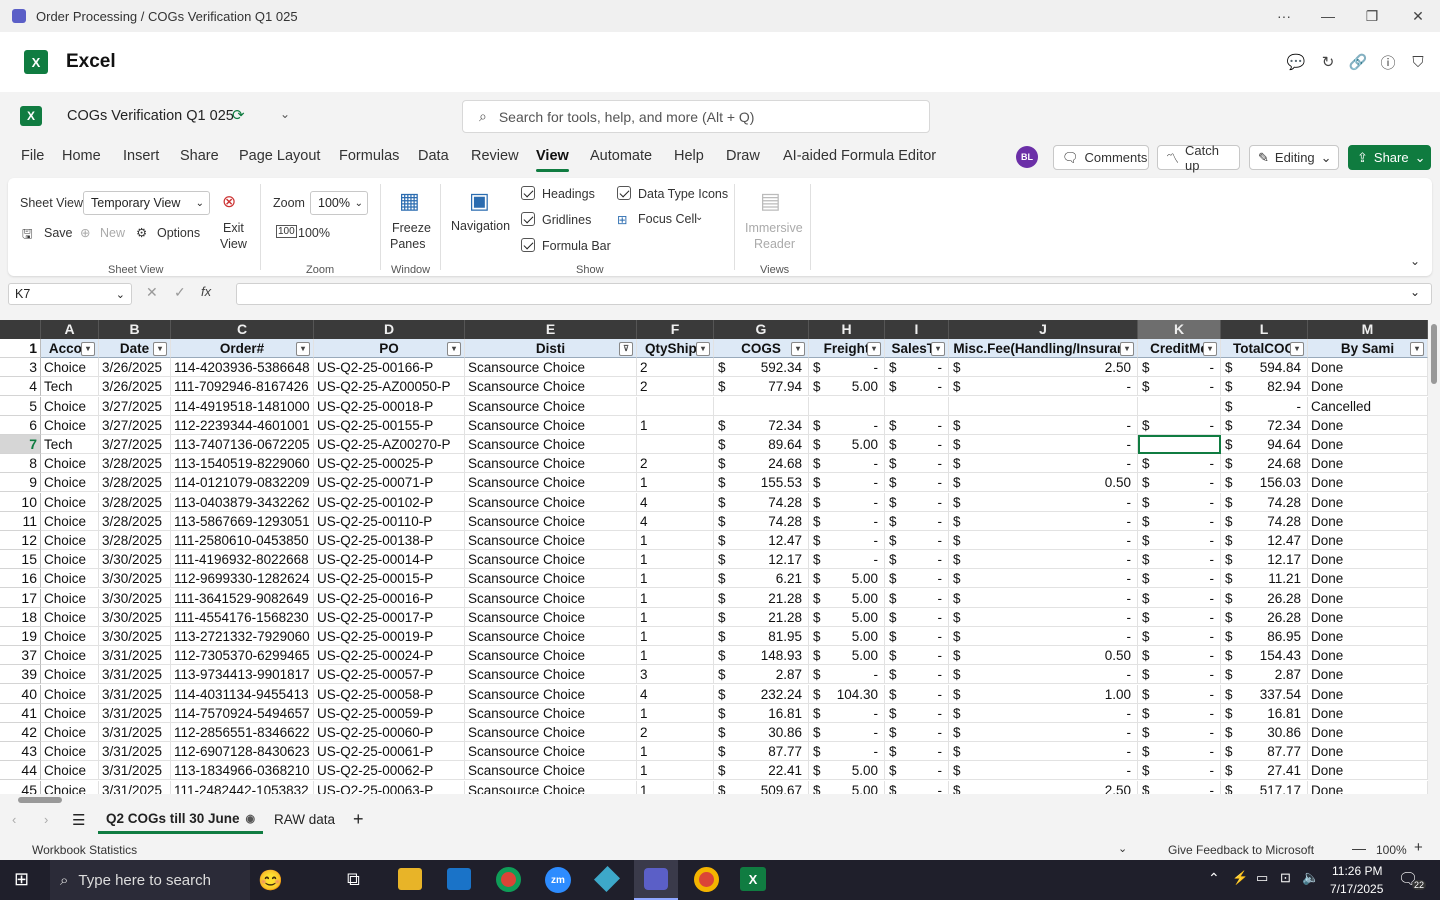 This screenshot has height=900, width=1440. Describe the element at coordinates (242, 329) in the screenshot. I see `column-header-c: C` at that location.